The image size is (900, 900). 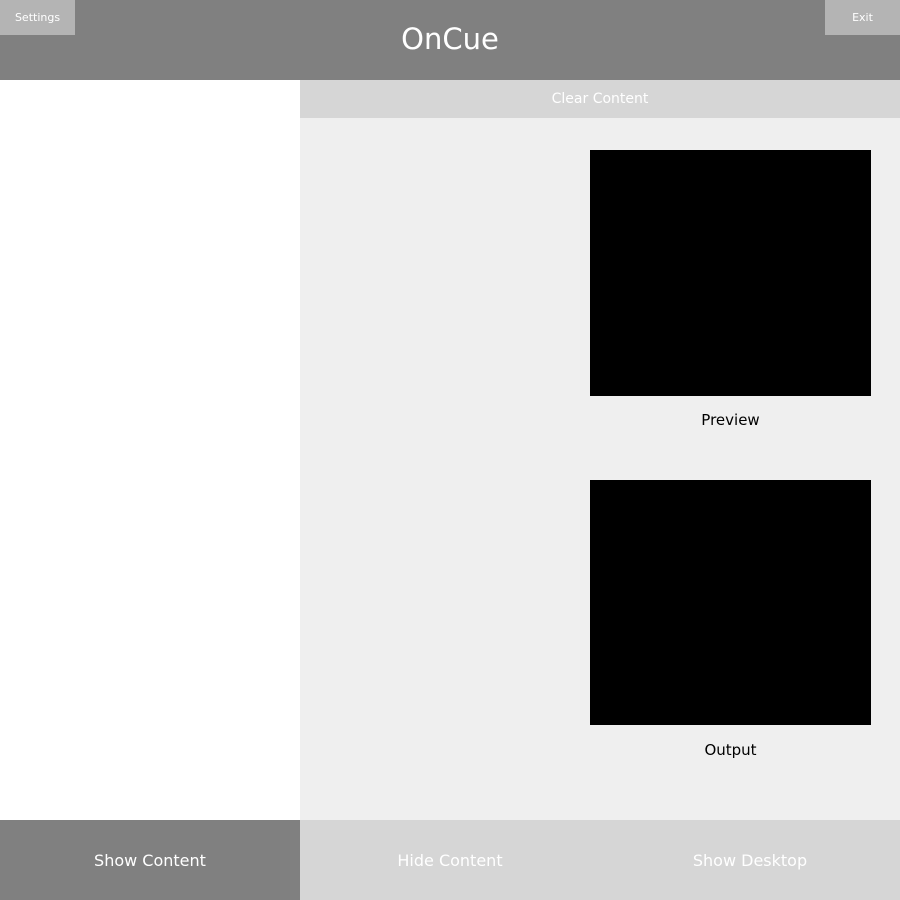 What do you see at coordinates (862, 17) in the screenshot?
I see `exit-button: Exit` at bounding box center [862, 17].